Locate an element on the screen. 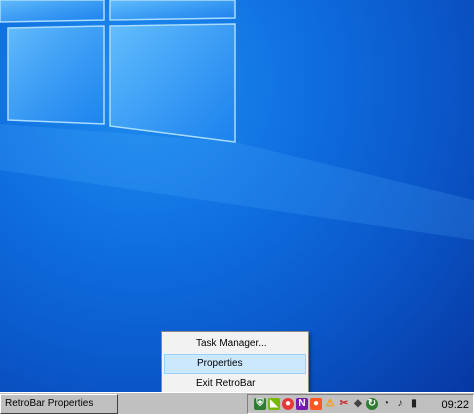  tray-clock: 09:22 is located at coordinates (455, 405).